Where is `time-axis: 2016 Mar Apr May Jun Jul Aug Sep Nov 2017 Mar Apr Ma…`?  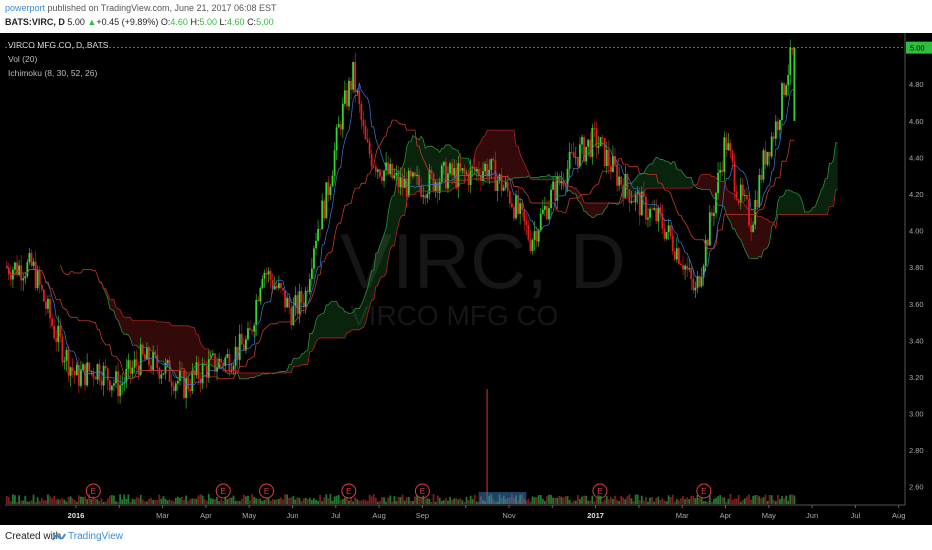 time-axis: 2016 Mar Apr May Jun Jul Aug Sep Nov 2017 Mar Apr Ma… is located at coordinates (487, 512).